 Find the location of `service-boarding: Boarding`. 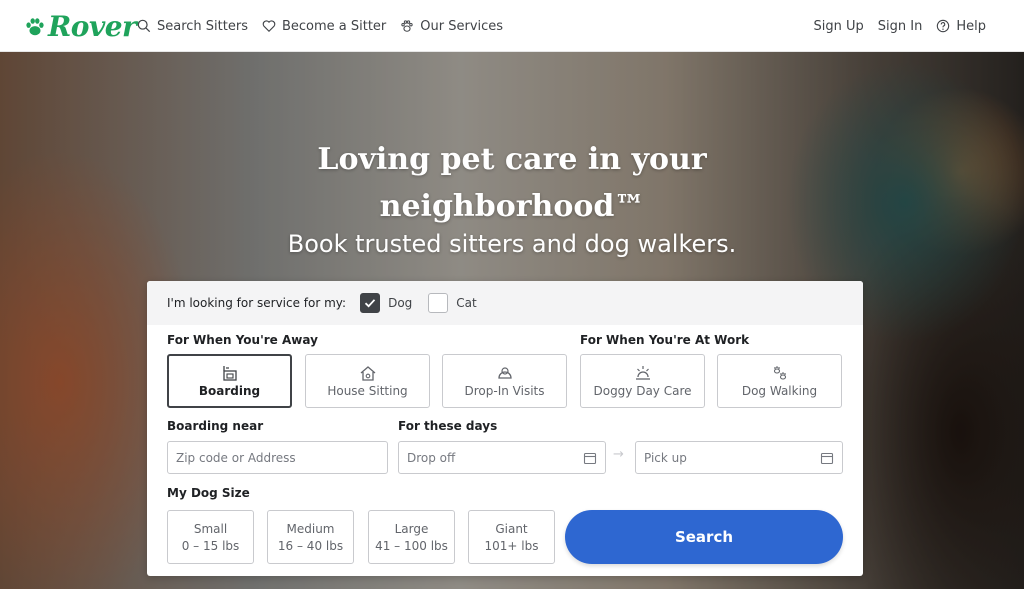

service-boarding: Boarding is located at coordinates (229, 381).